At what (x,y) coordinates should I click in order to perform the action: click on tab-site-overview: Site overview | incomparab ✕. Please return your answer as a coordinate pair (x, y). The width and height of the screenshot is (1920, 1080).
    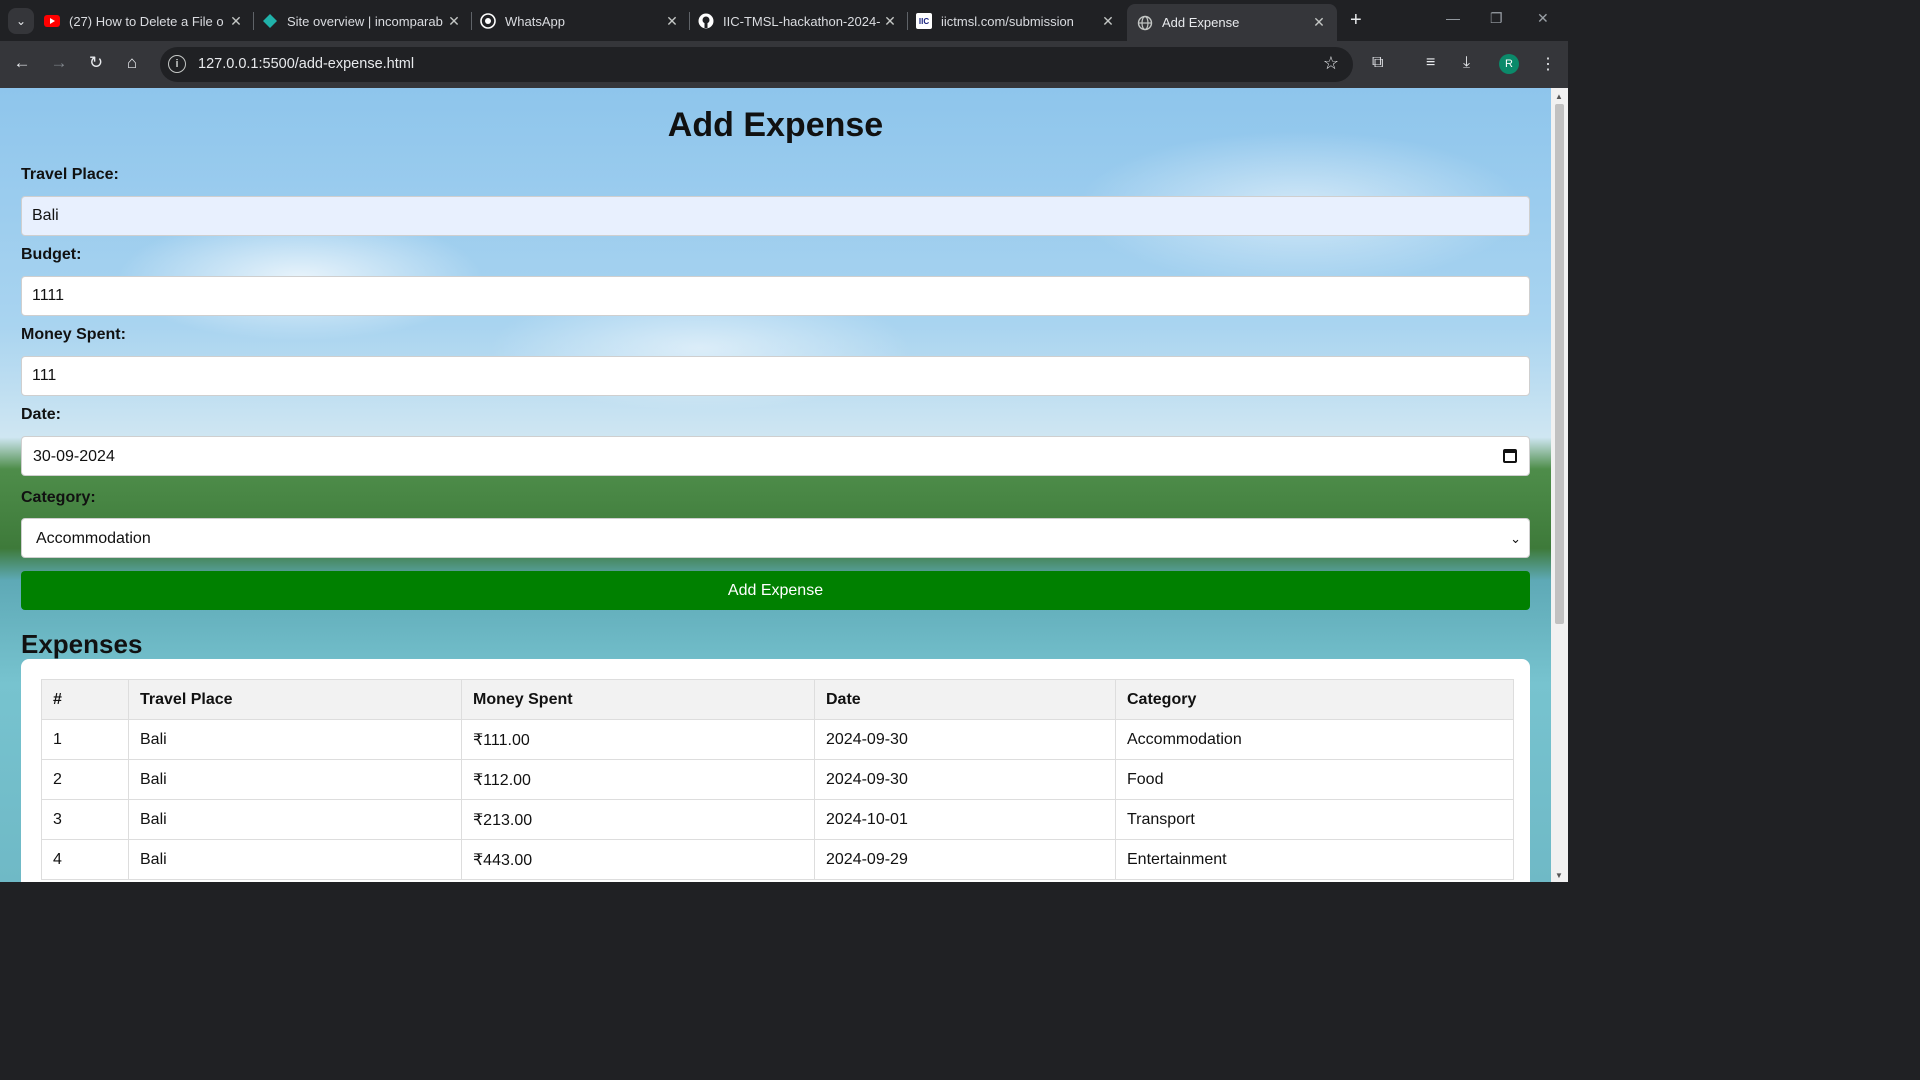
    Looking at the image, I should click on (362, 21).